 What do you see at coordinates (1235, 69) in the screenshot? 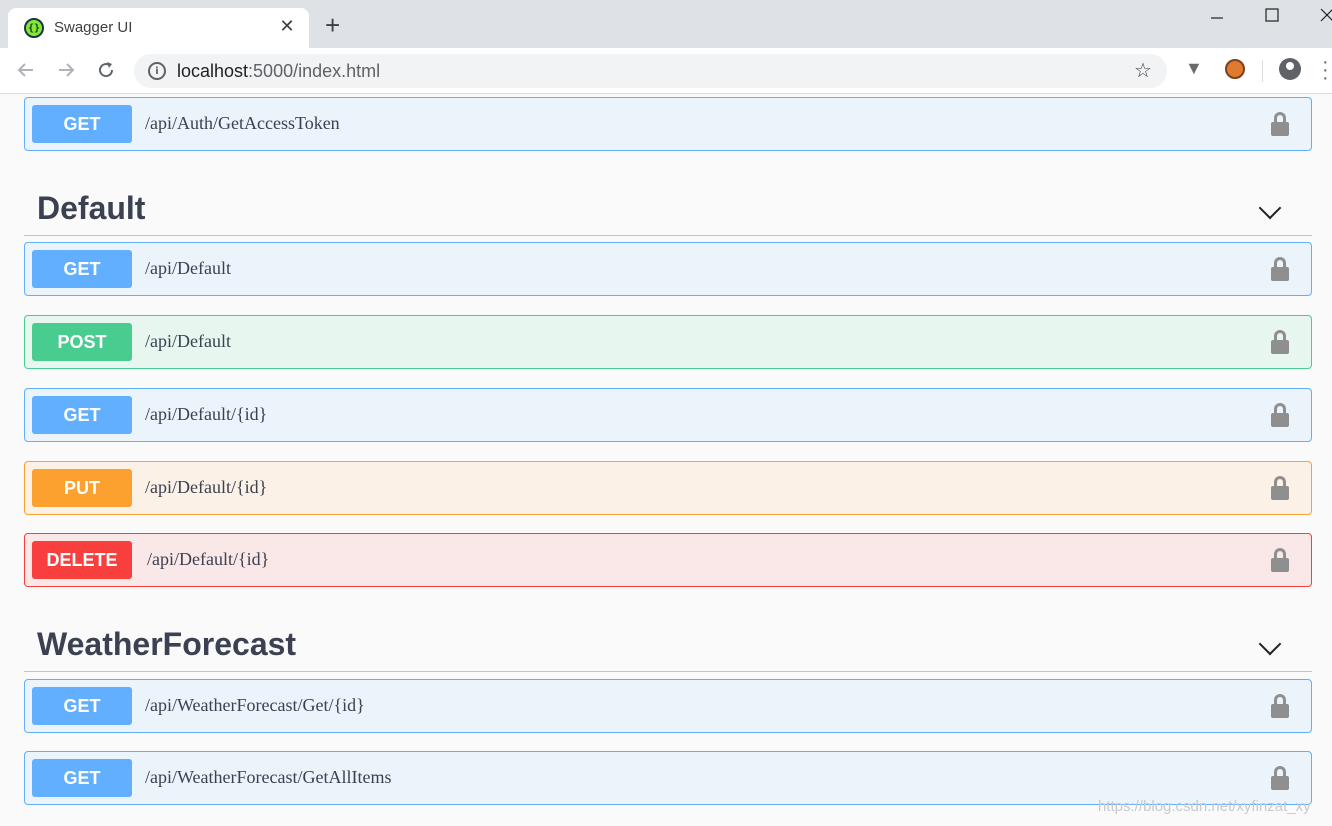
I see `extension-monkey-icon` at bounding box center [1235, 69].